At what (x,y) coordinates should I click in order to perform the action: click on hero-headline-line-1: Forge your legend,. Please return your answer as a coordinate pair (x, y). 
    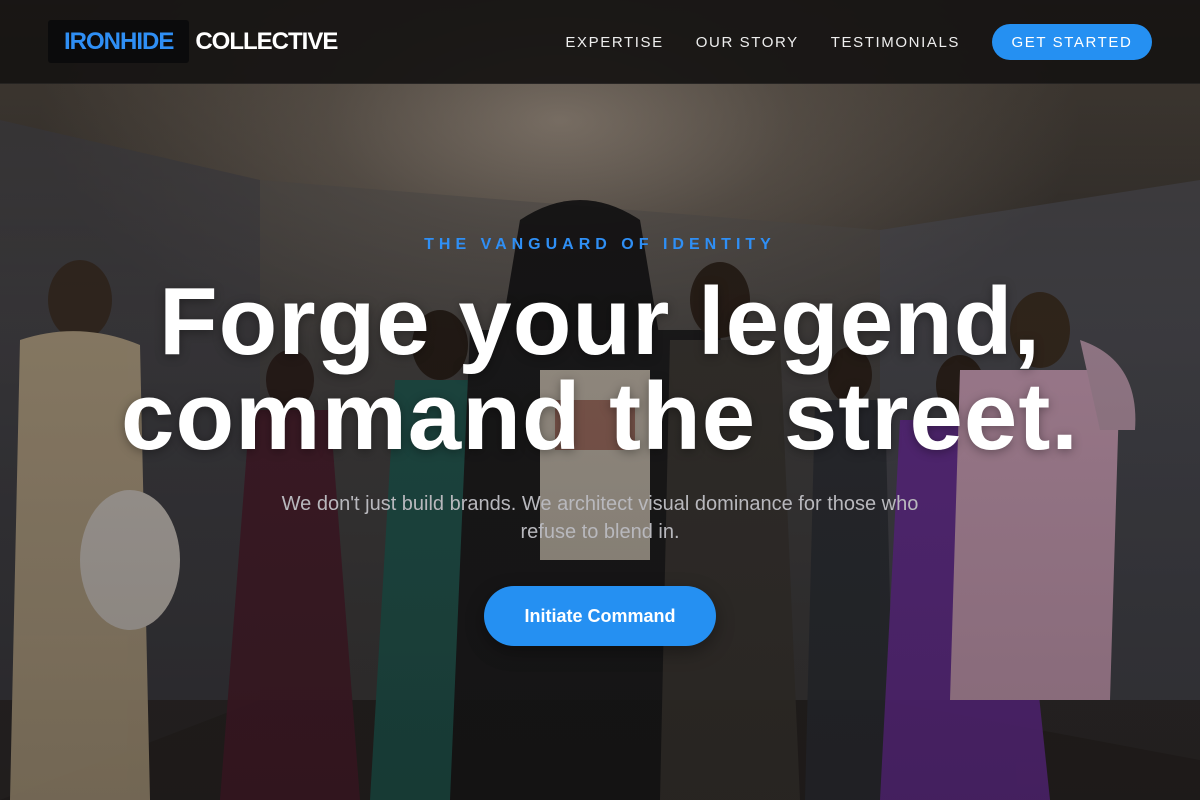
    Looking at the image, I should click on (600, 321).